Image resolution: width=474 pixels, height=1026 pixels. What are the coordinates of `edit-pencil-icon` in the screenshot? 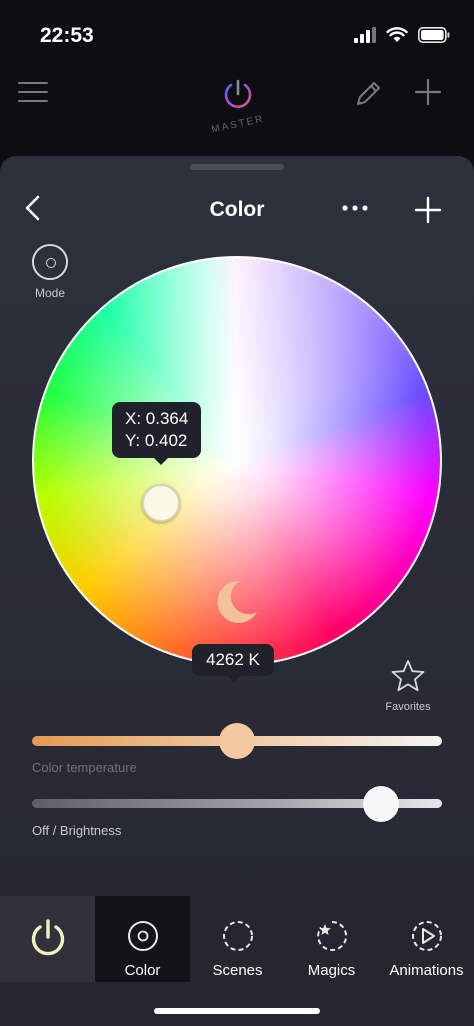 It's located at (369, 93).